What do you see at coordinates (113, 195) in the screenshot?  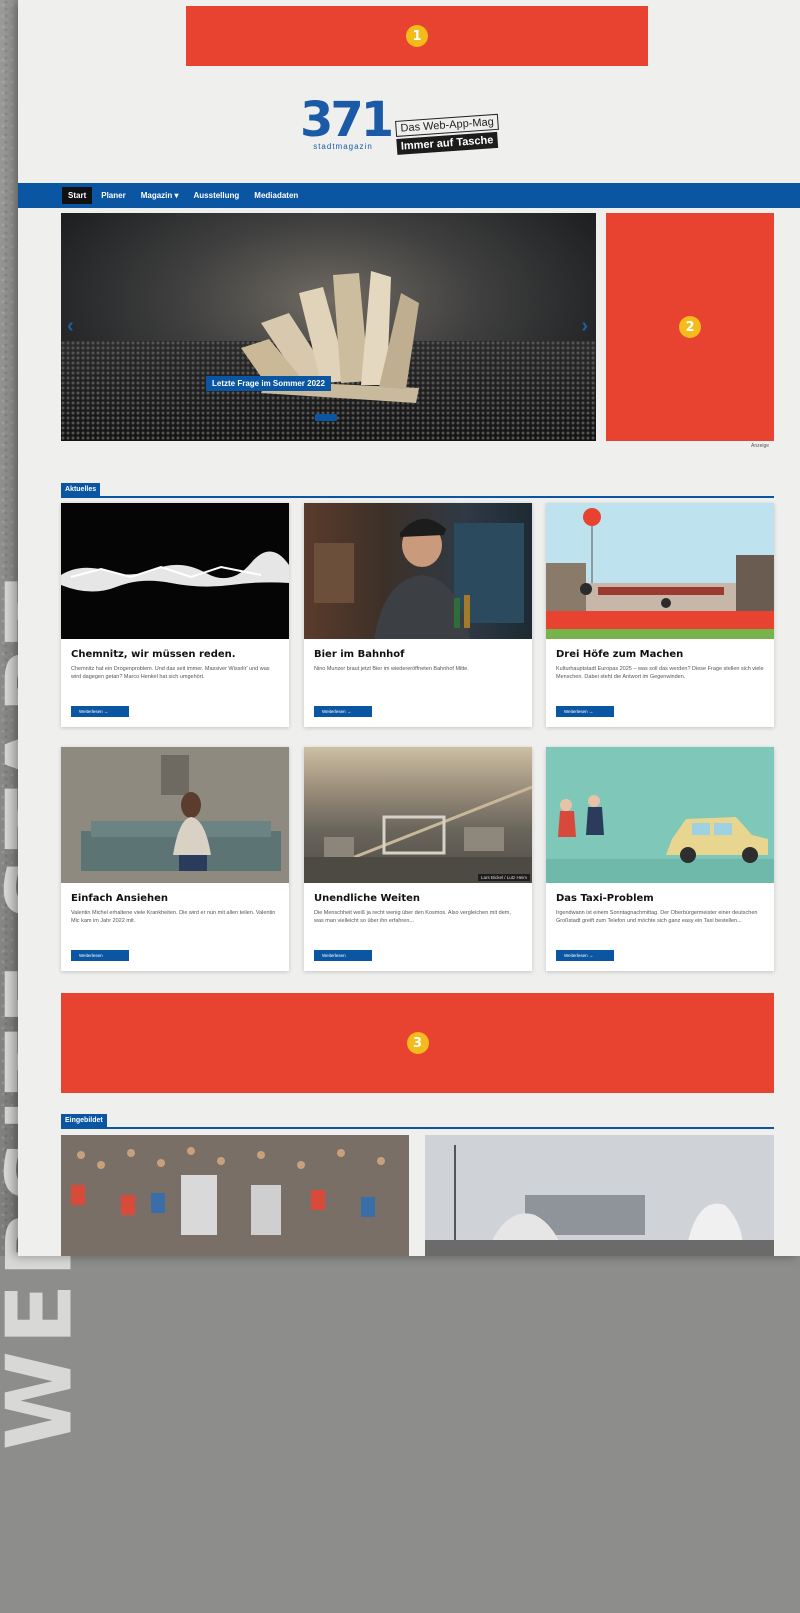 I see `nav-item-planer: Planer` at bounding box center [113, 195].